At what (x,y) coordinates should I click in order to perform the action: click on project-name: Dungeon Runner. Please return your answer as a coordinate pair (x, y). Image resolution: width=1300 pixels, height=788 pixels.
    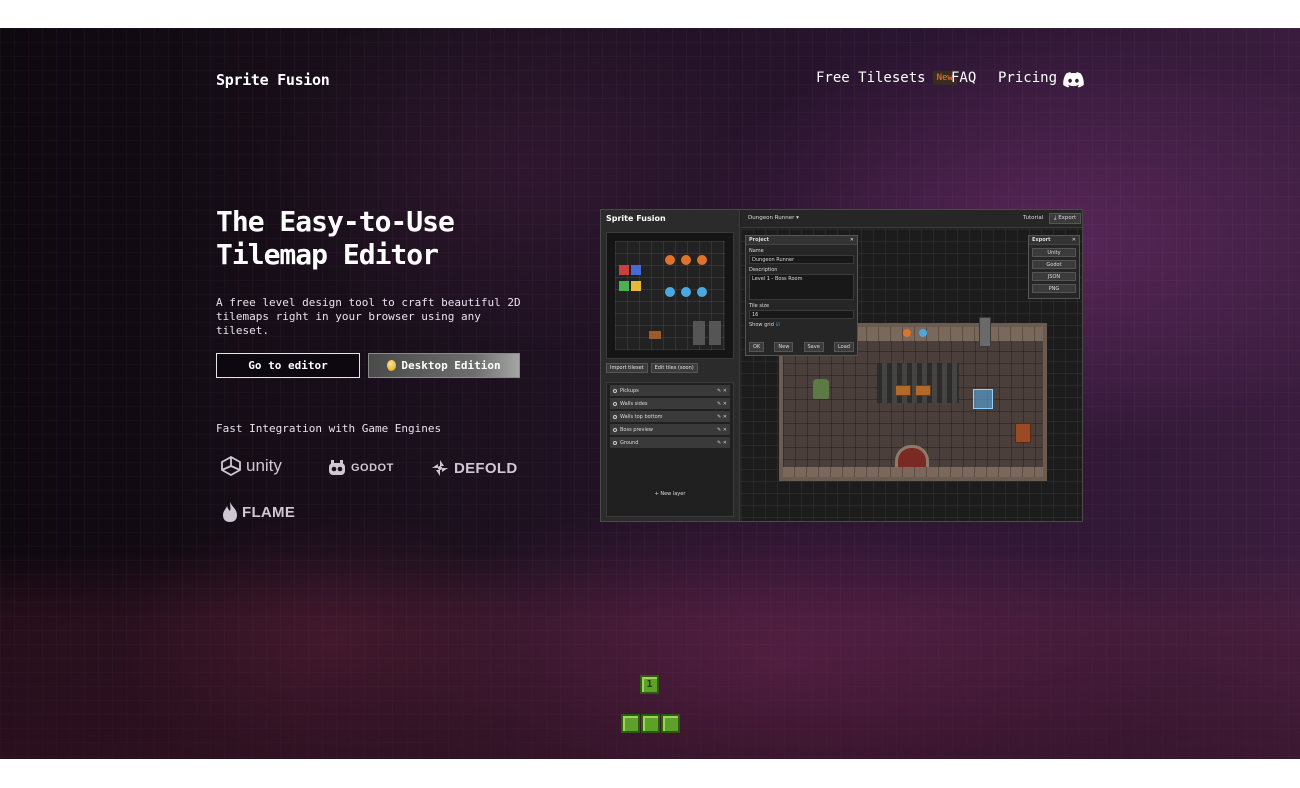
    Looking at the image, I should click on (771, 218).